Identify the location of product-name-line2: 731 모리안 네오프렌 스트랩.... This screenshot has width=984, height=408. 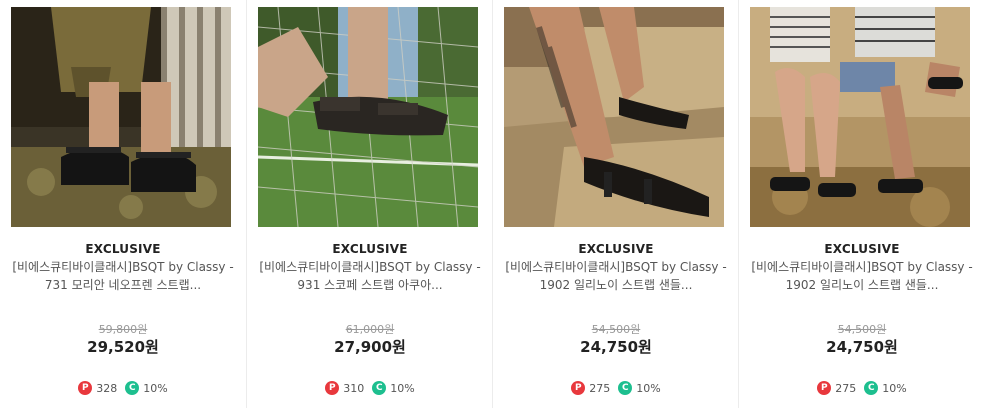
(123, 285).